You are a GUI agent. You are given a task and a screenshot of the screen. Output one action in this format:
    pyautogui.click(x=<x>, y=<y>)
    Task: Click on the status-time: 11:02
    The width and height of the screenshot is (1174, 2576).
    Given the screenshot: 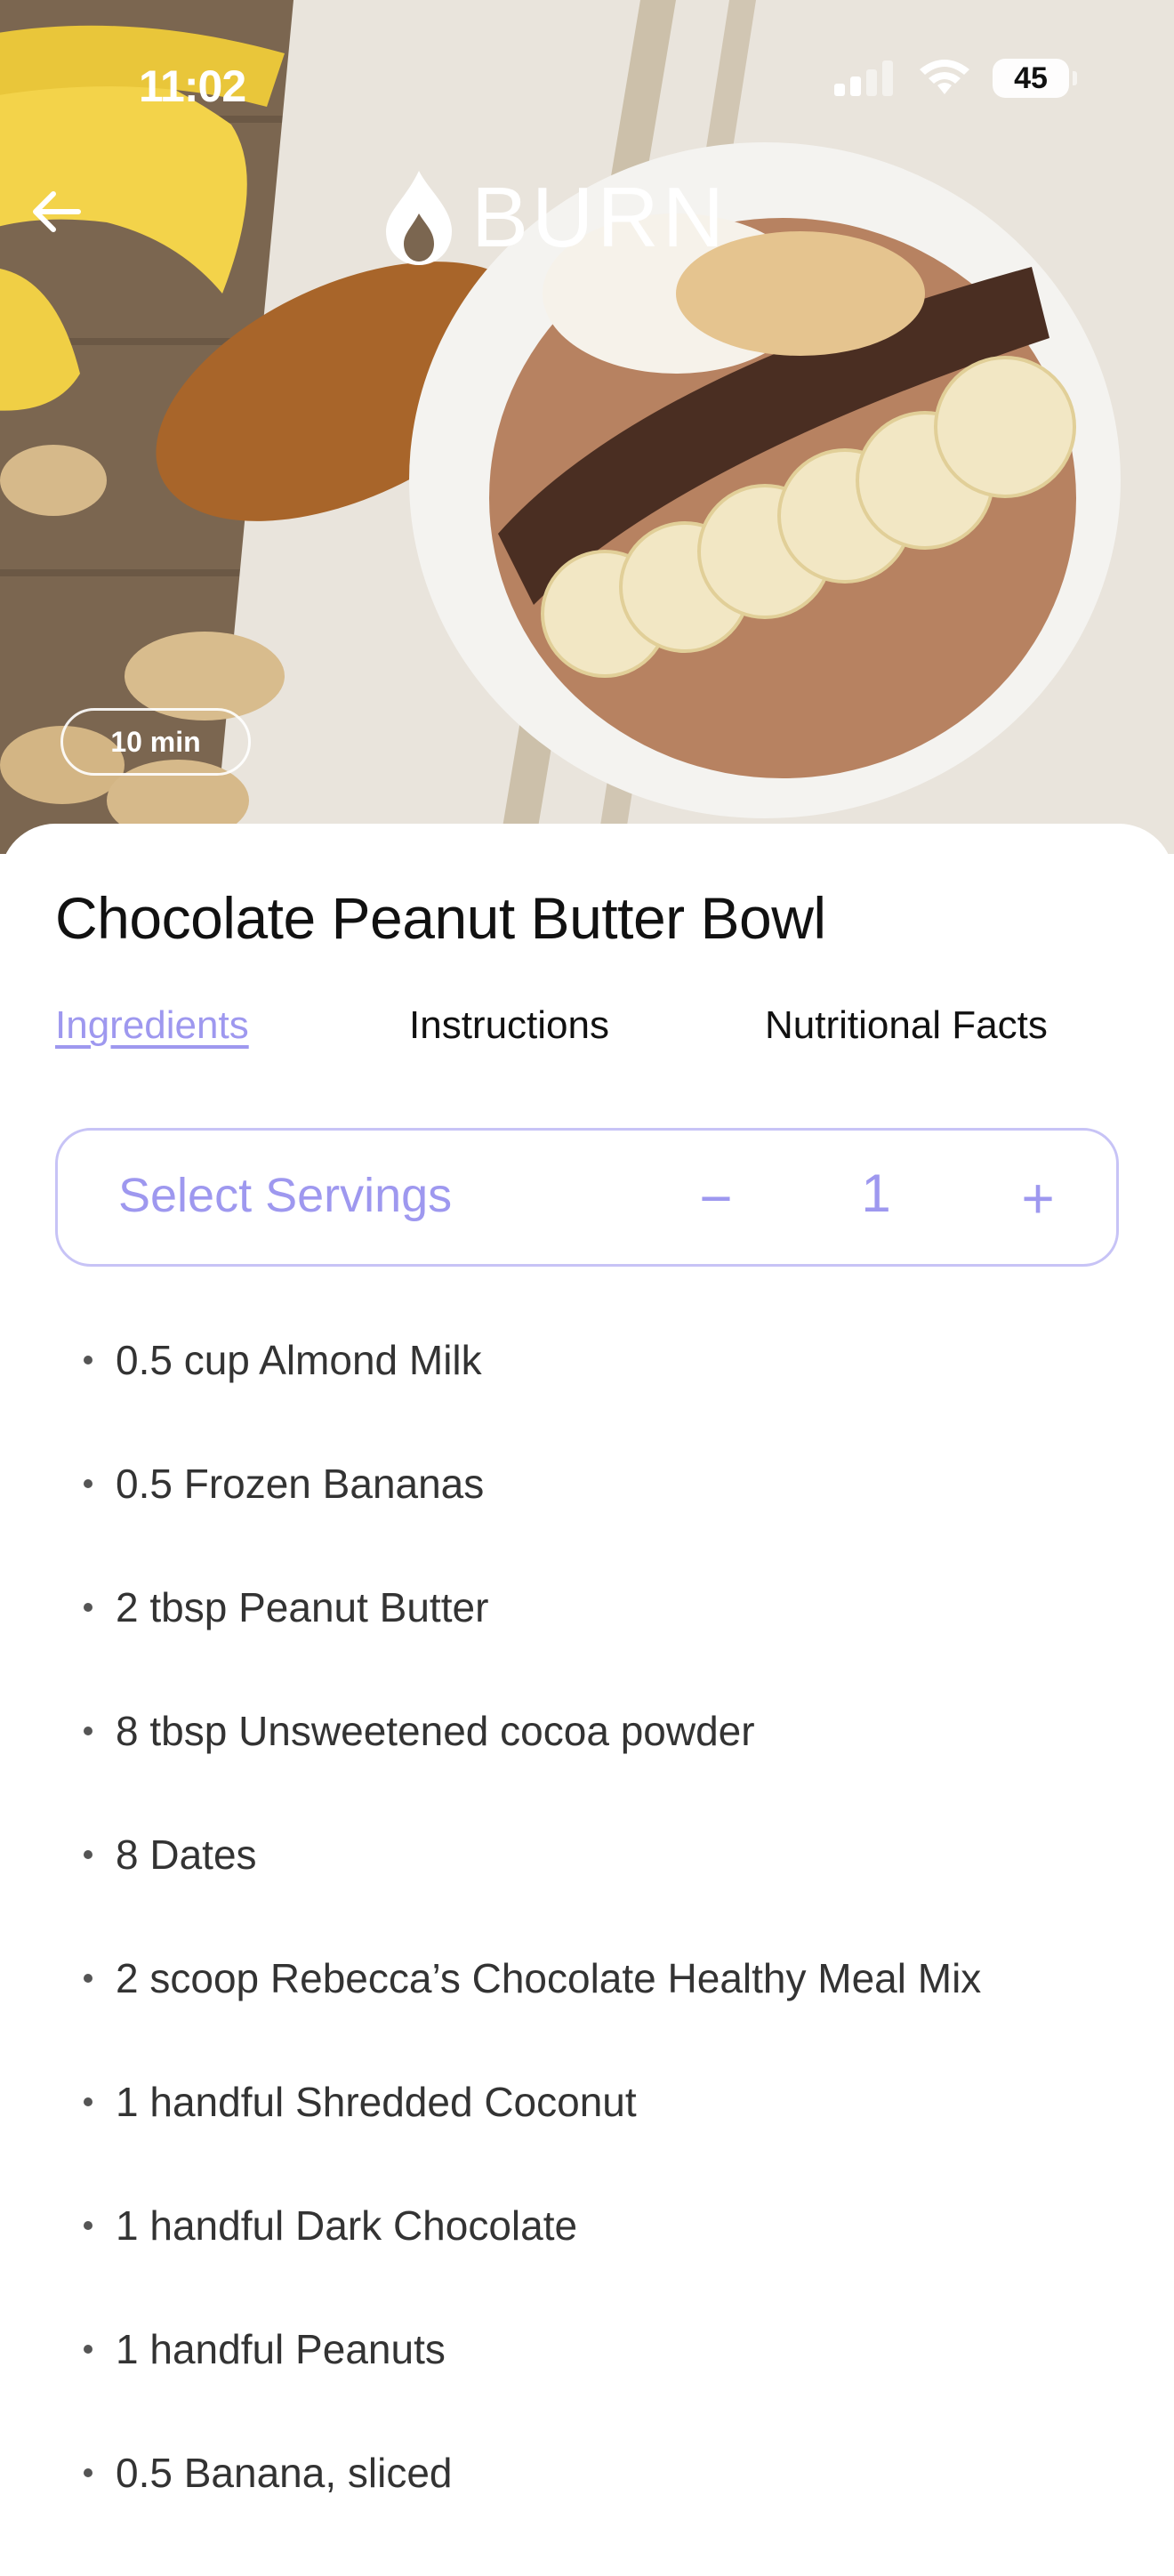 What is the action you would take?
    pyautogui.click(x=192, y=86)
    